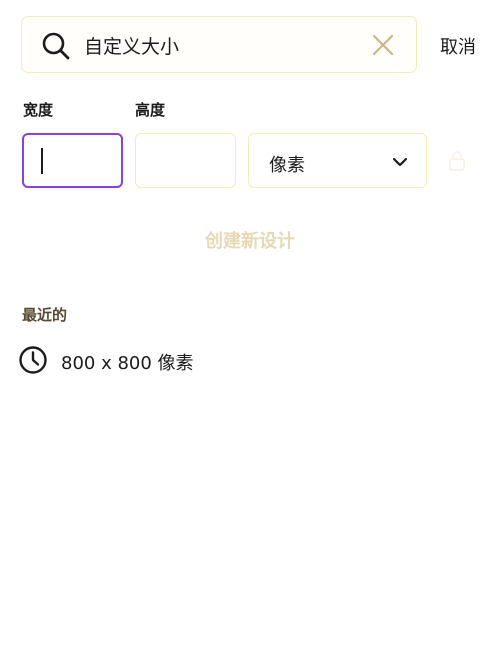 Image resolution: width=500 pixels, height=652 pixels. Describe the element at coordinates (56, 46) in the screenshot. I see `search-icon` at that location.